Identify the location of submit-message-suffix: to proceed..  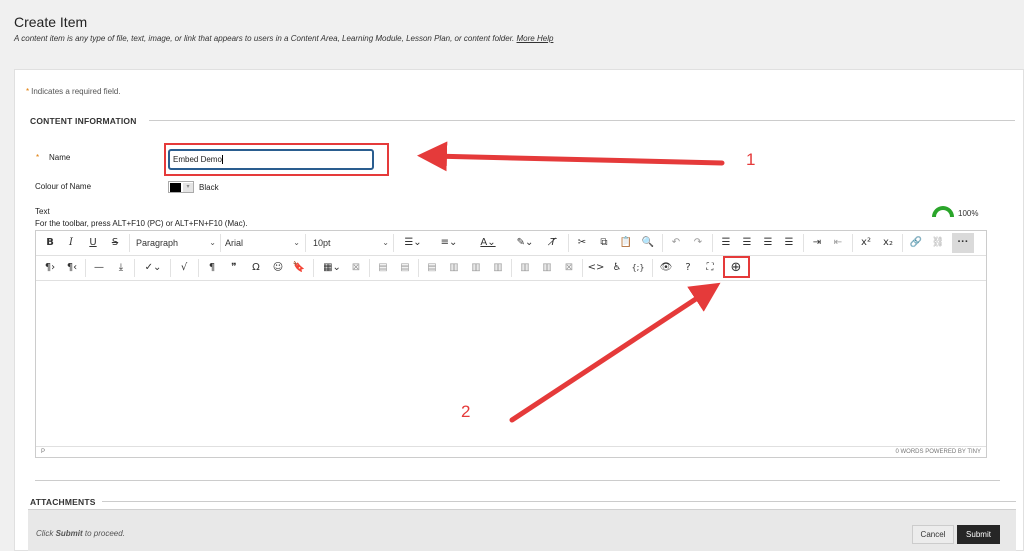
(103, 533).